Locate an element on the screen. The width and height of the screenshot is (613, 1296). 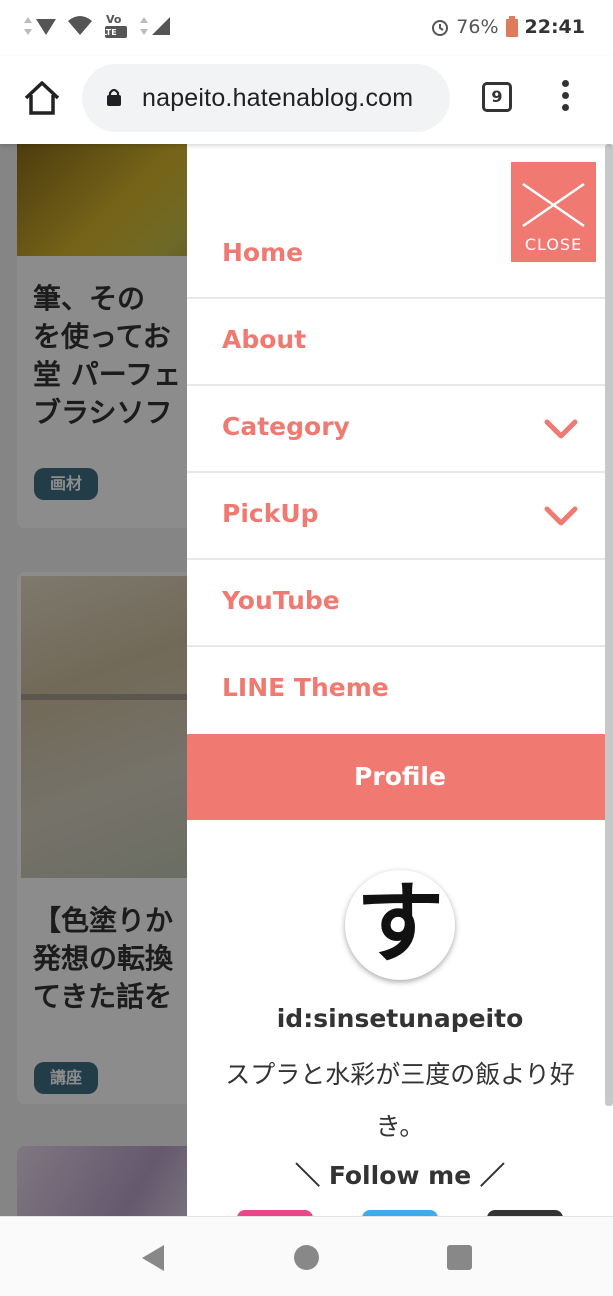
menu-item-line-theme: LINE Theme is located at coordinates (396, 690).